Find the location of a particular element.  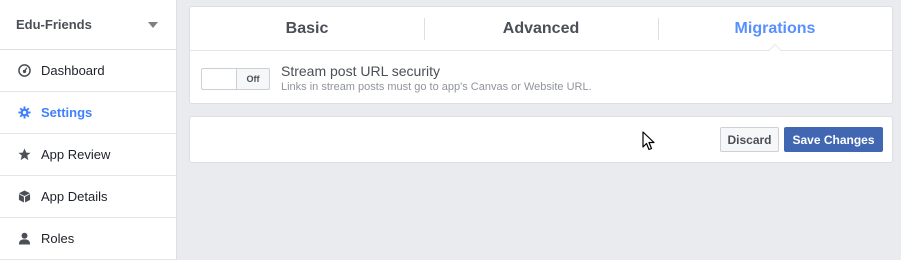

sidebar-item-label: Settings is located at coordinates (67, 112).